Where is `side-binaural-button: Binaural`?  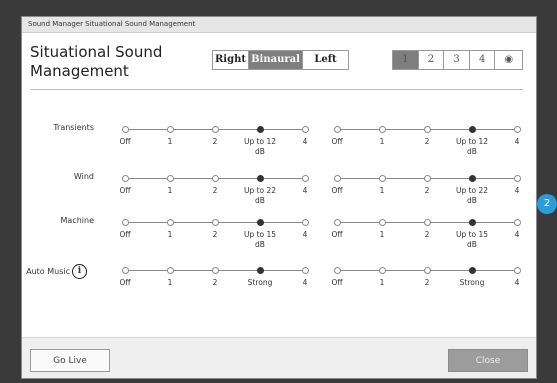
side-binaural-button: Binaural is located at coordinates (276, 60).